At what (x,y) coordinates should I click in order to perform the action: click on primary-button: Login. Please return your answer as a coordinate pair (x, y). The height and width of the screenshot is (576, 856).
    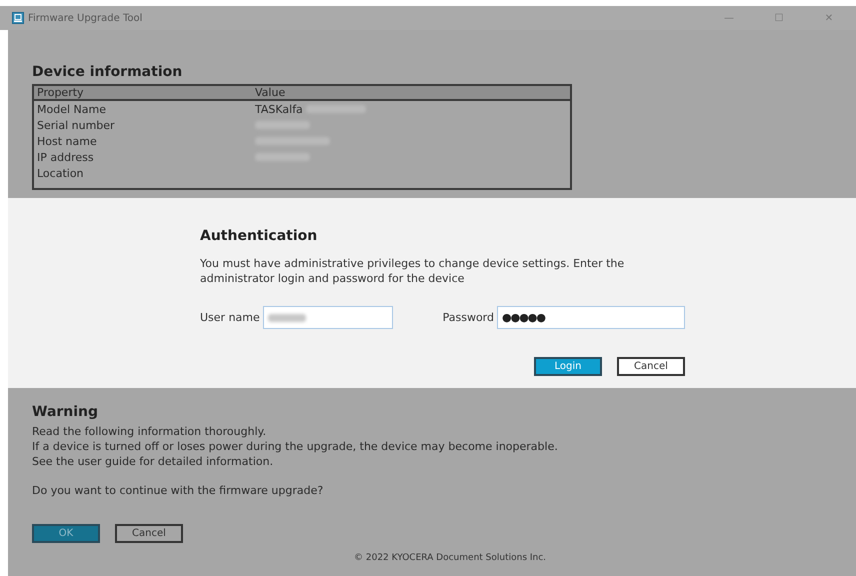
    Looking at the image, I should click on (568, 366).